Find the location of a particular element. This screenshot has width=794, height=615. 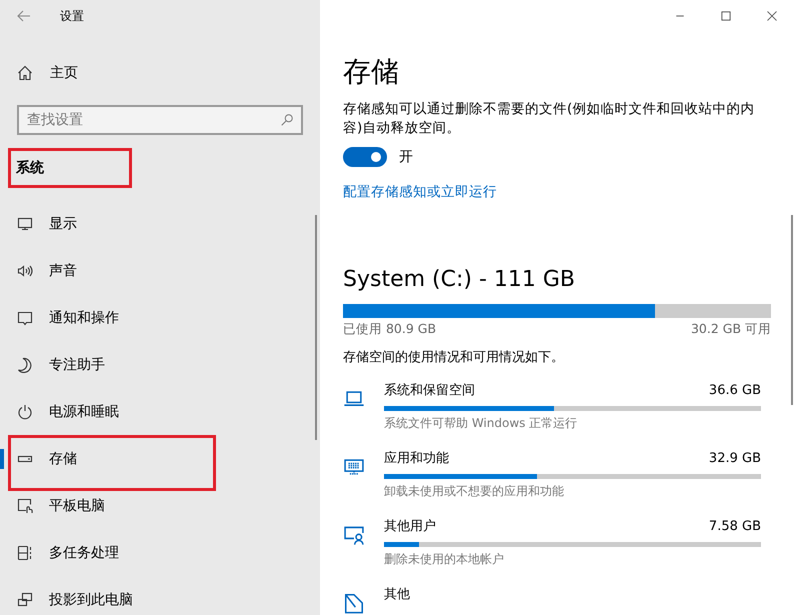

category-hint: 系统文件可帮助 Windows 正常运行 is located at coordinates (481, 423).